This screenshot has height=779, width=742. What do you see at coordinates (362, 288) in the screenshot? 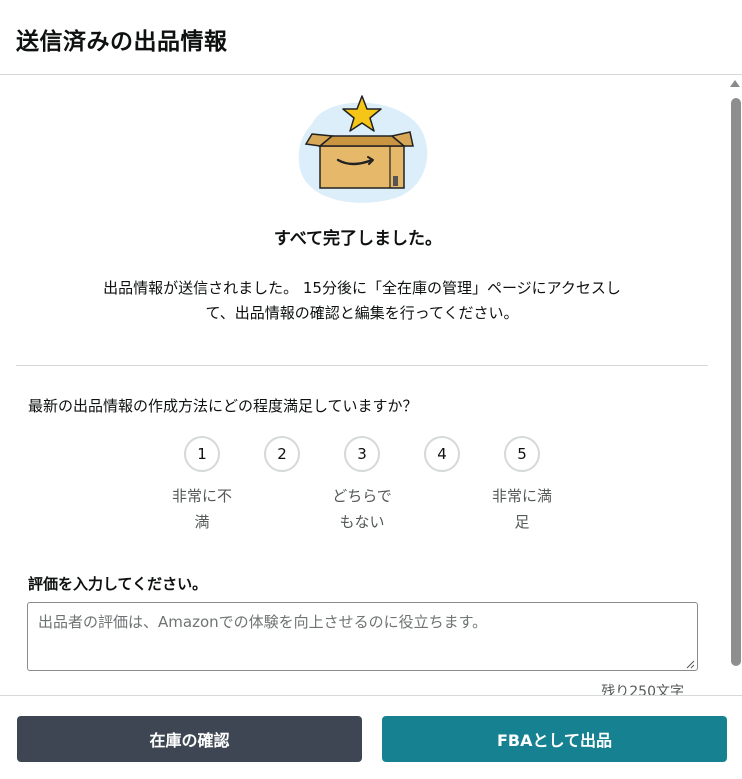
I see `completion-message-line: 出品情報が送信されました。 15分後に「全在庫の管理」ページにアクセスし` at bounding box center [362, 288].